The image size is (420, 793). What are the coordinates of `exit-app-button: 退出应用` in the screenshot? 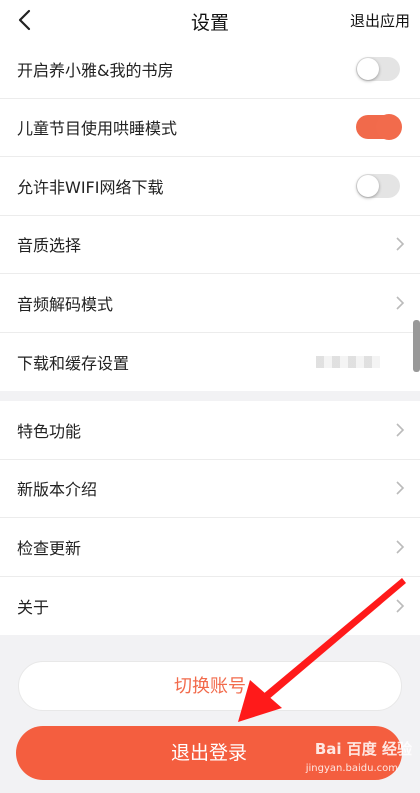 It's located at (380, 20).